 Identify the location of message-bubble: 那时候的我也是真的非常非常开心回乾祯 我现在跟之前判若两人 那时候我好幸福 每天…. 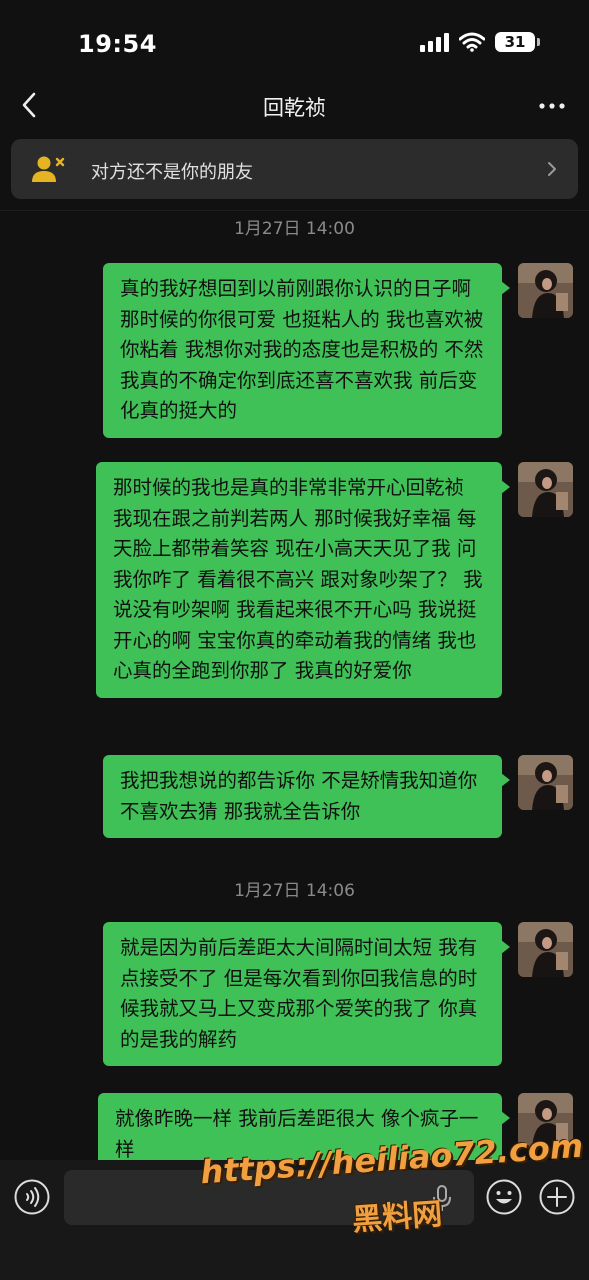
(303, 580).